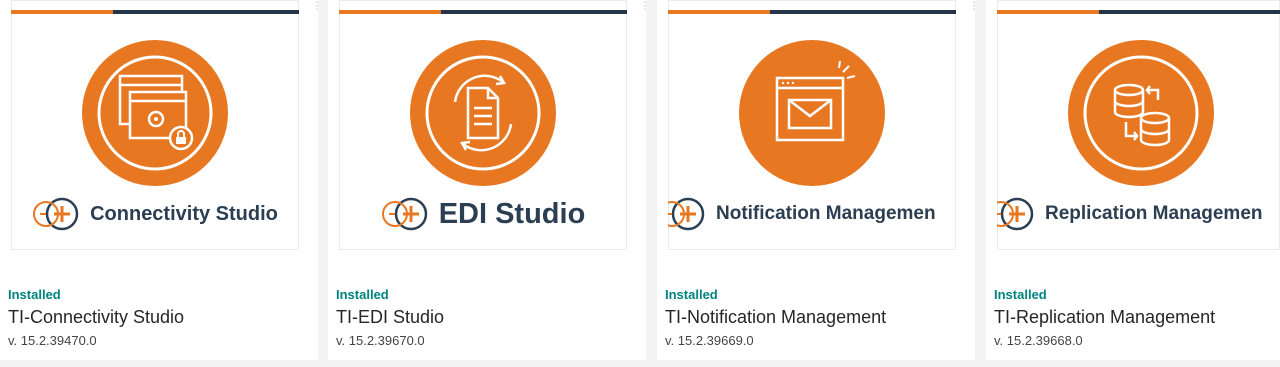 Image resolution: width=1280 pixels, height=367 pixels. Describe the element at coordinates (487, 317) in the screenshot. I see `card-info: Installed TI-EDI Studio v. 15.2.39670.0` at that location.